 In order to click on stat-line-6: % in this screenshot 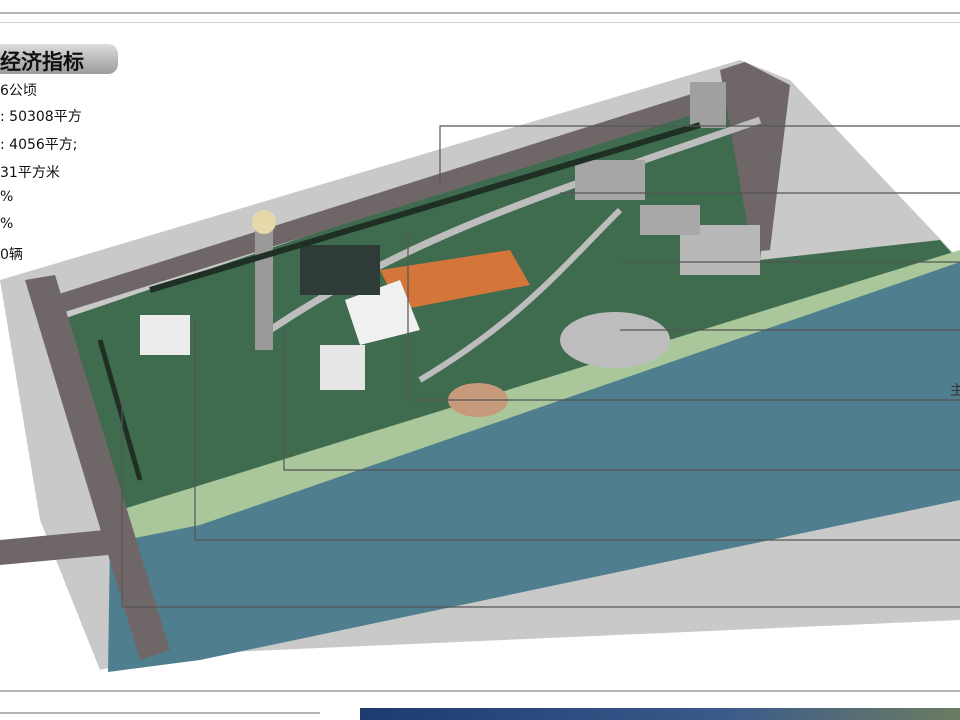, I will do `click(7, 224)`.